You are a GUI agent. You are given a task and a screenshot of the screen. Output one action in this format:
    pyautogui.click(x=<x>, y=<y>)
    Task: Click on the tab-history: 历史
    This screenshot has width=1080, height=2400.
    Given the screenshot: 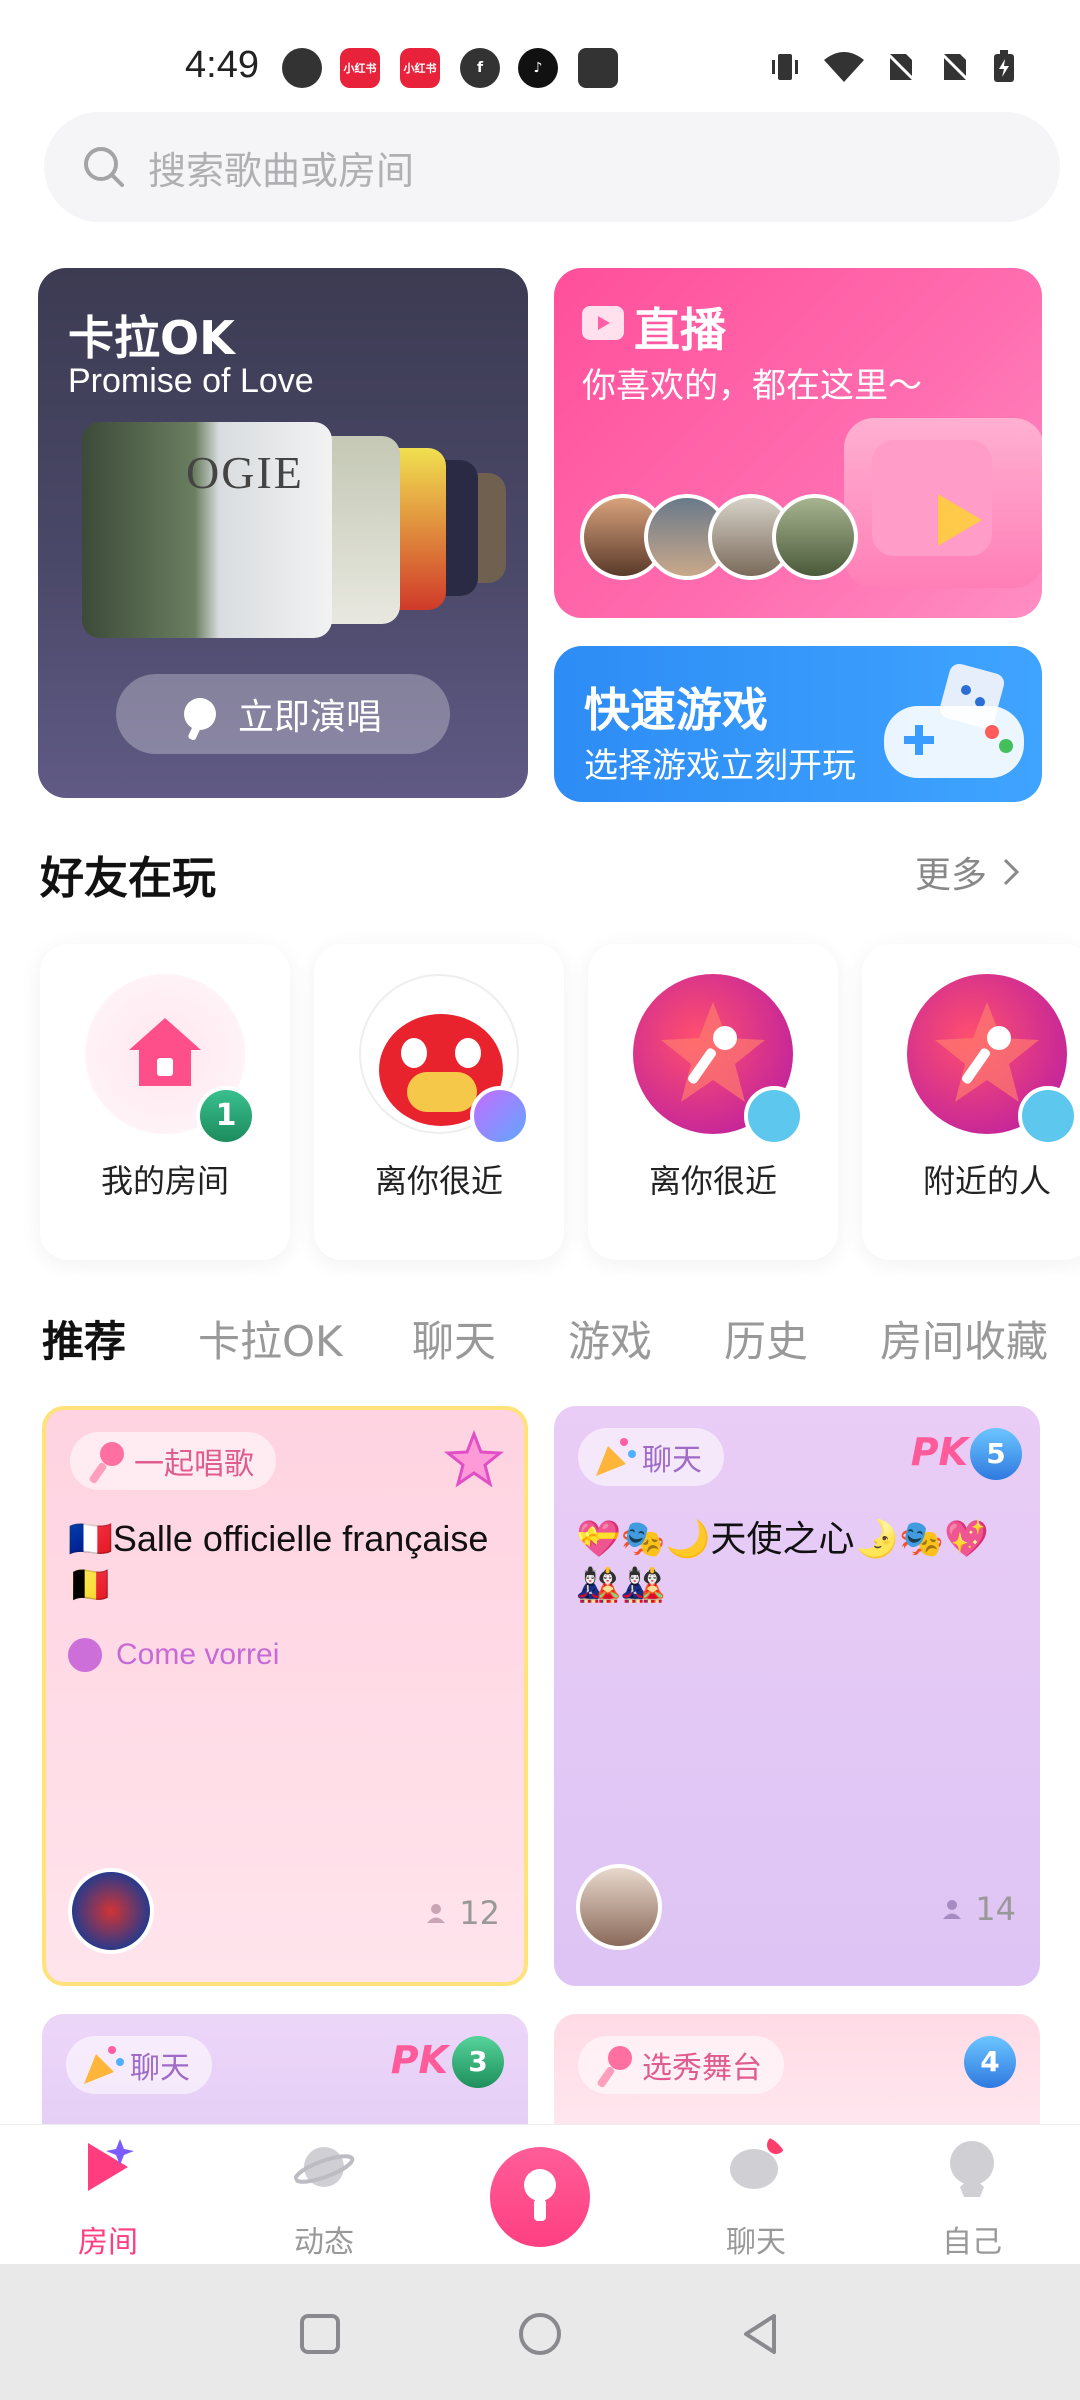 What is the action you would take?
    pyautogui.click(x=766, y=1338)
    